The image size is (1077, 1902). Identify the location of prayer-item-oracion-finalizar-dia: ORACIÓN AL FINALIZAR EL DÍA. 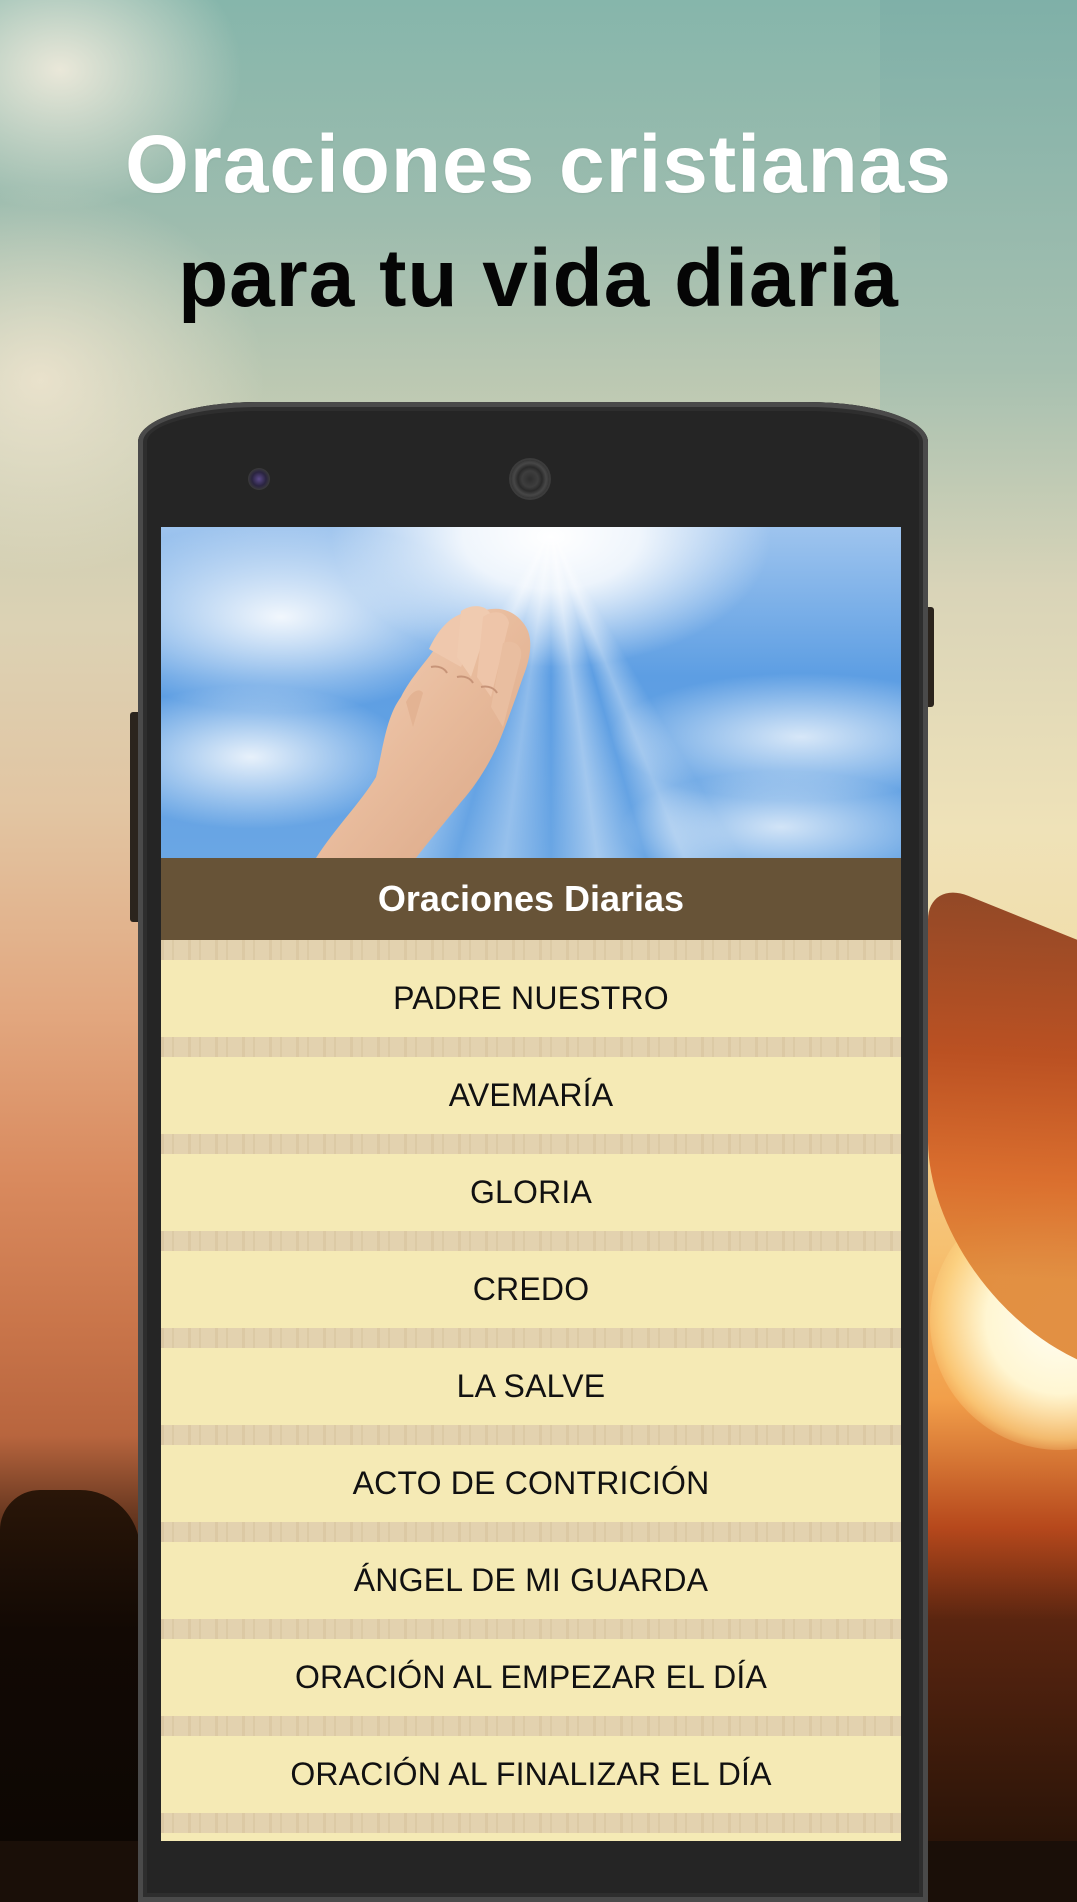
(531, 1764).